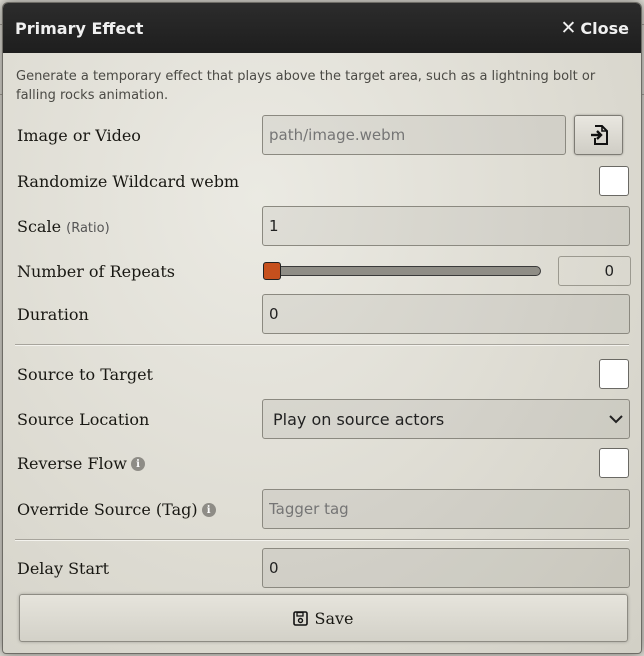 The width and height of the screenshot is (644, 656). What do you see at coordinates (446, 568) in the screenshot?
I see `delay-start-input` at bounding box center [446, 568].